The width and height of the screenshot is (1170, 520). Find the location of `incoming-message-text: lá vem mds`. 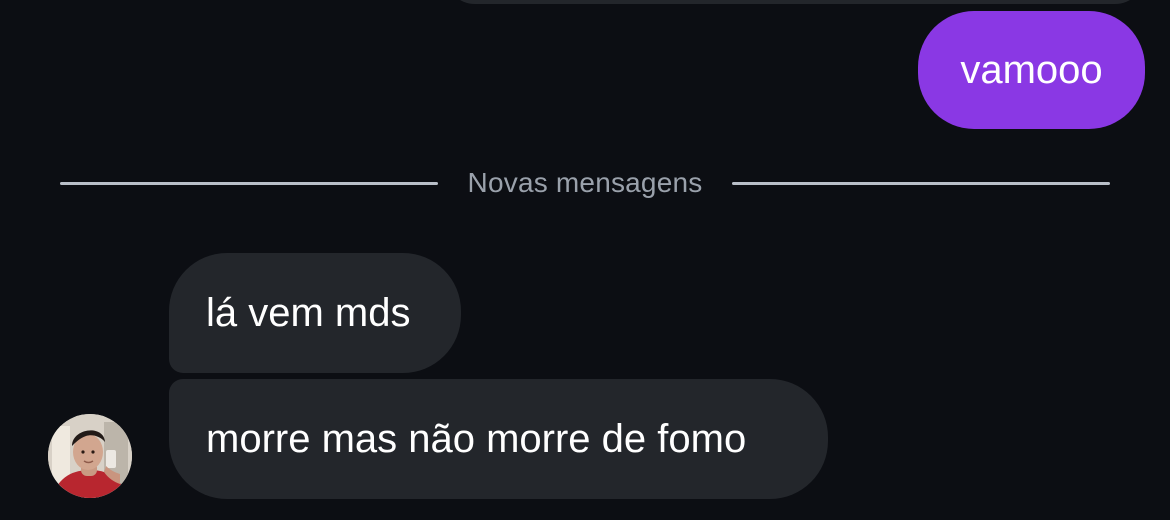

incoming-message-text: lá vem mds is located at coordinates (308, 313).